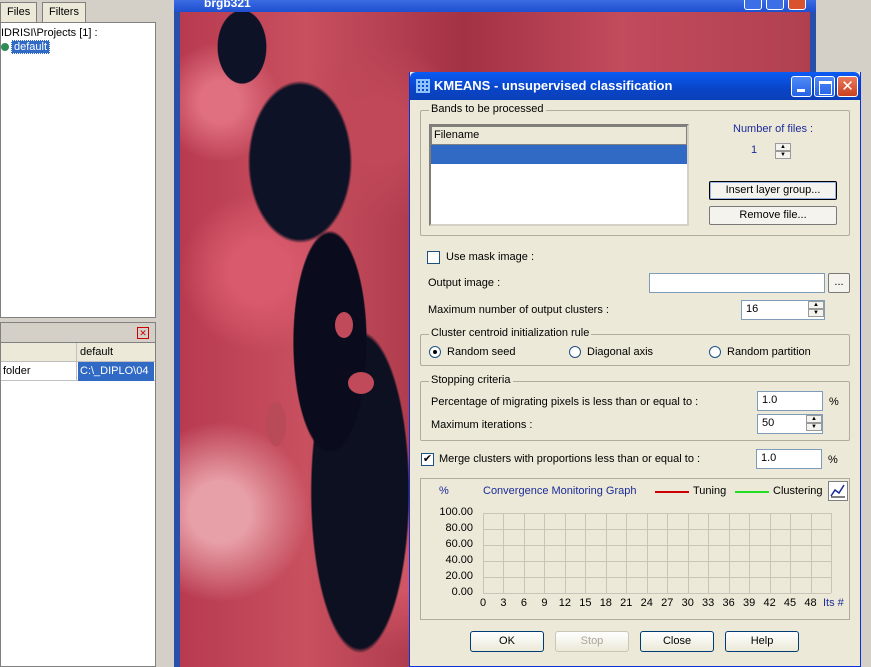 This screenshot has height=667, width=871. Describe the element at coordinates (737, 283) in the screenshot. I see `output-image-field` at that location.